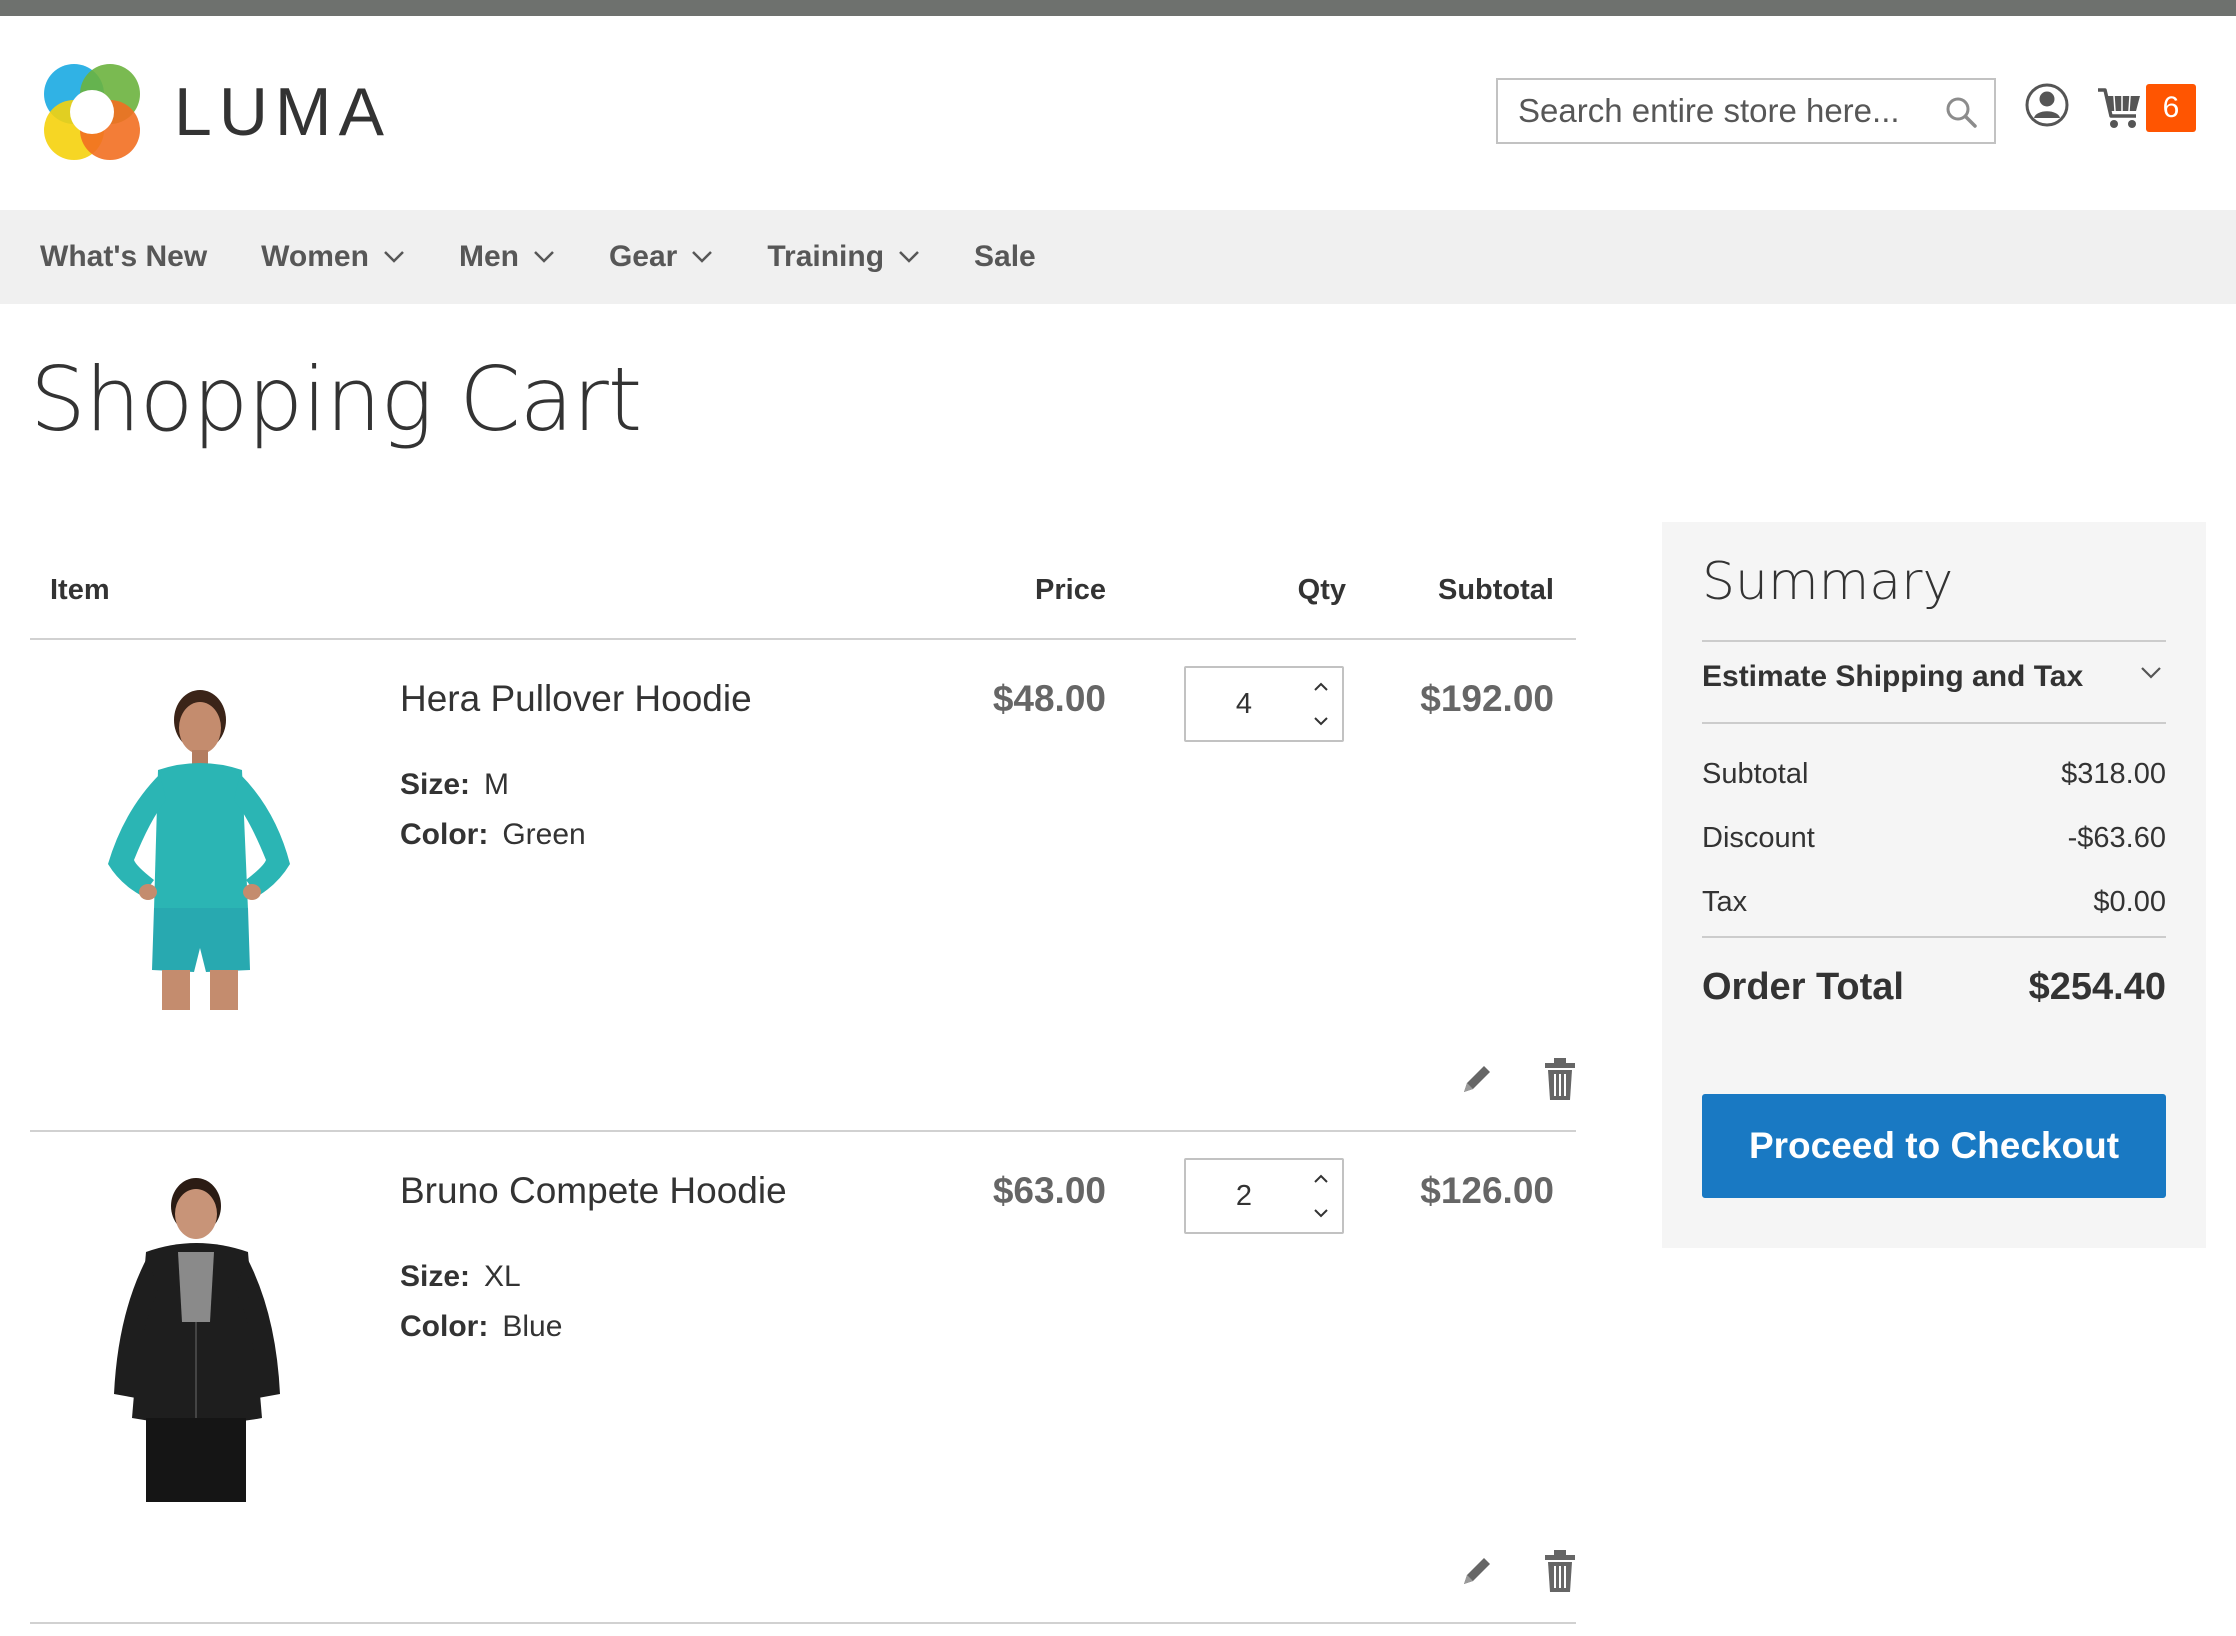 This screenshot has height=1636, width=2236. I want to click on product-option-size: Size: M, so click(454, 785).